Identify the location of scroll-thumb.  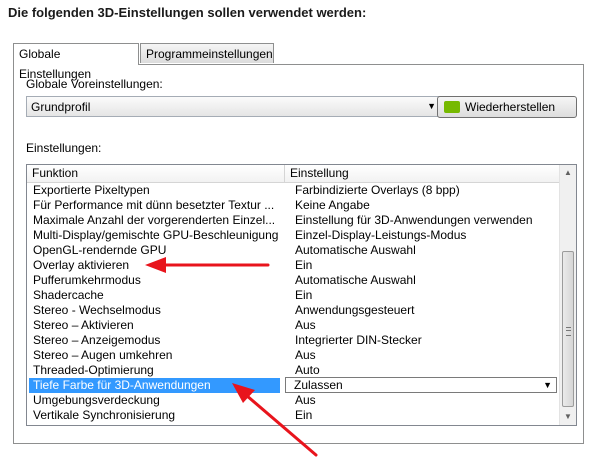
(568, 329).